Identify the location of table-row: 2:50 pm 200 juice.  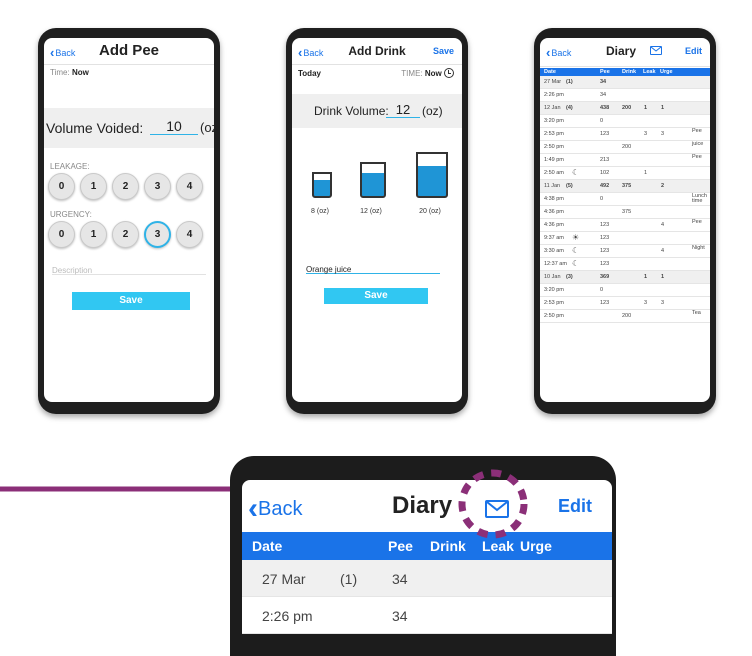
(625, 147).